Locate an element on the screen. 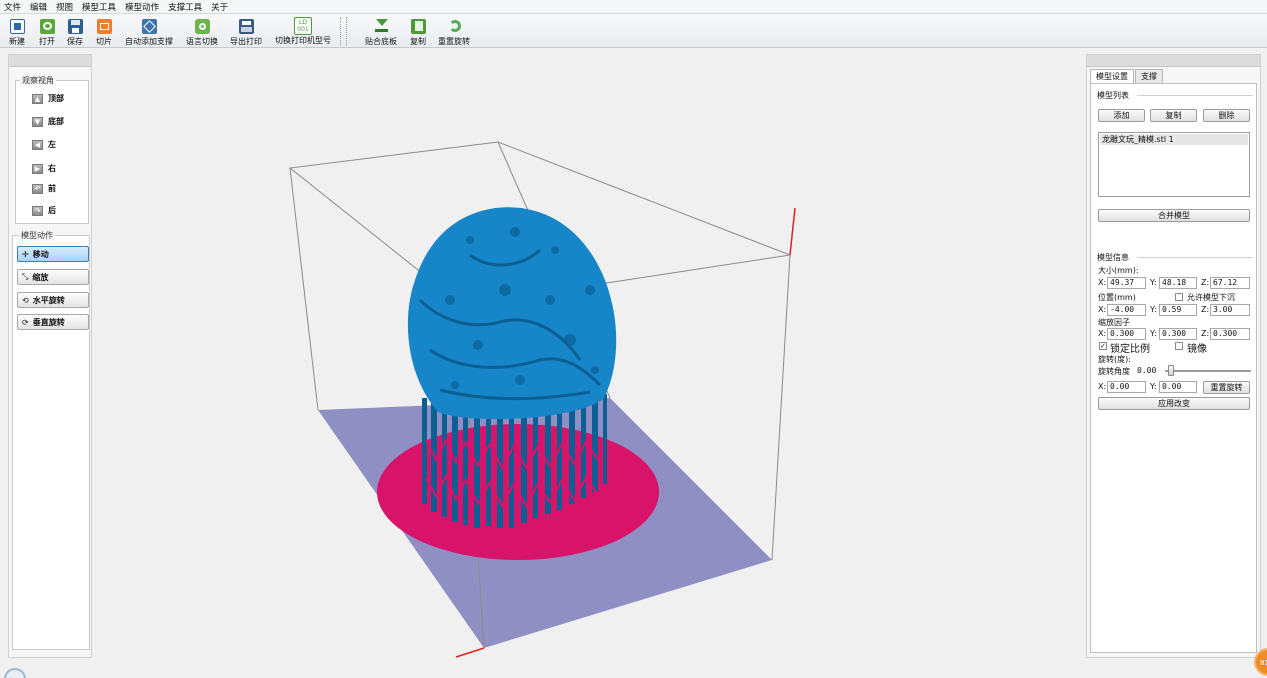 The image size is (1267, 678). lay-flat-button: 贴合底板 is located at coordinates (381, 31).